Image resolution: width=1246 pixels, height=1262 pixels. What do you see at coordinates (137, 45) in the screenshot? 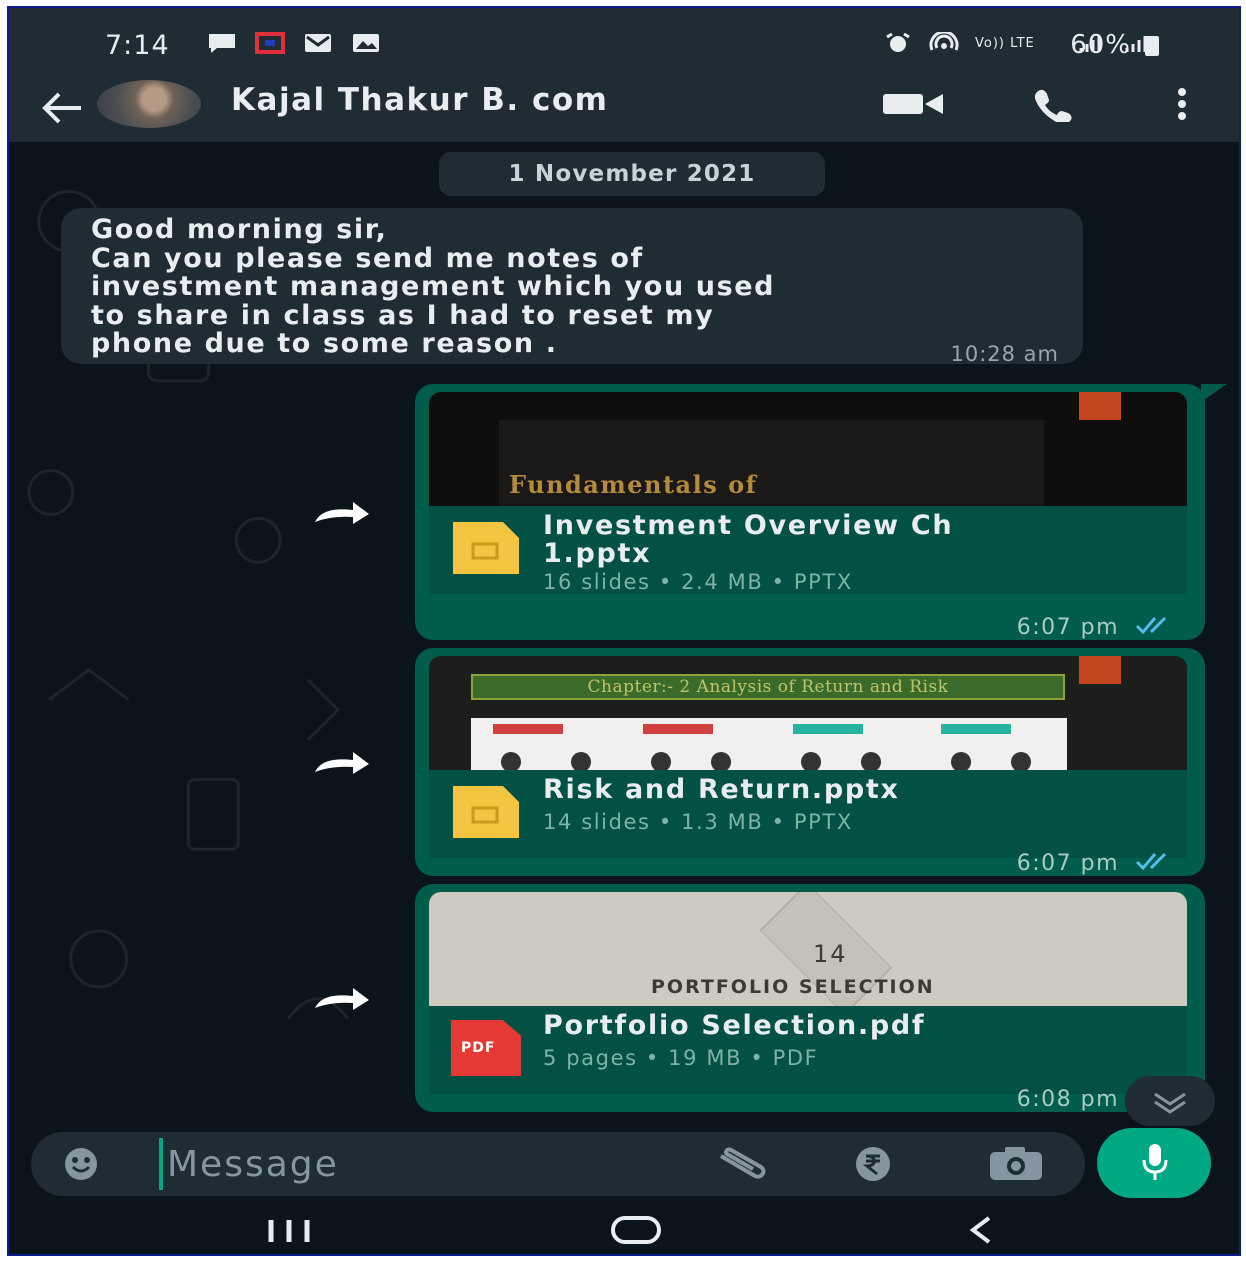
I see `status-time: 7:14` at bounding box center [137, 45].